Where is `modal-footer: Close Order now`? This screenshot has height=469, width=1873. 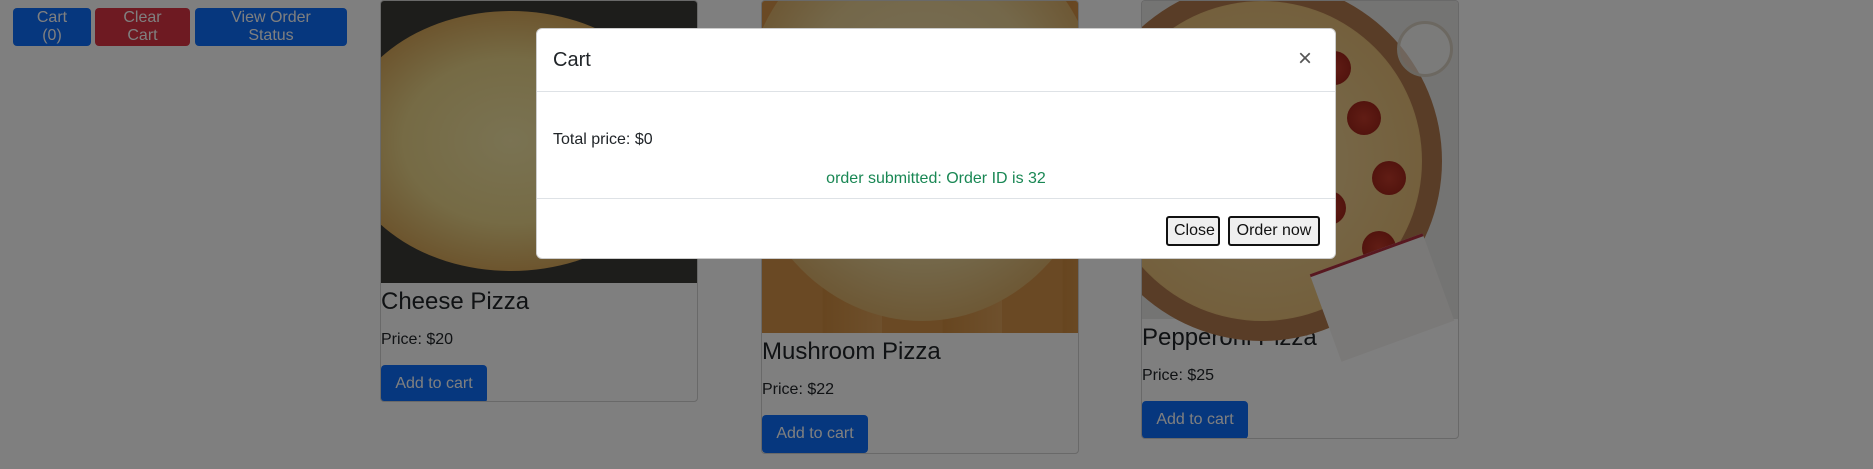
modal-footer: Close Order now is located at coordinates (936, 229).